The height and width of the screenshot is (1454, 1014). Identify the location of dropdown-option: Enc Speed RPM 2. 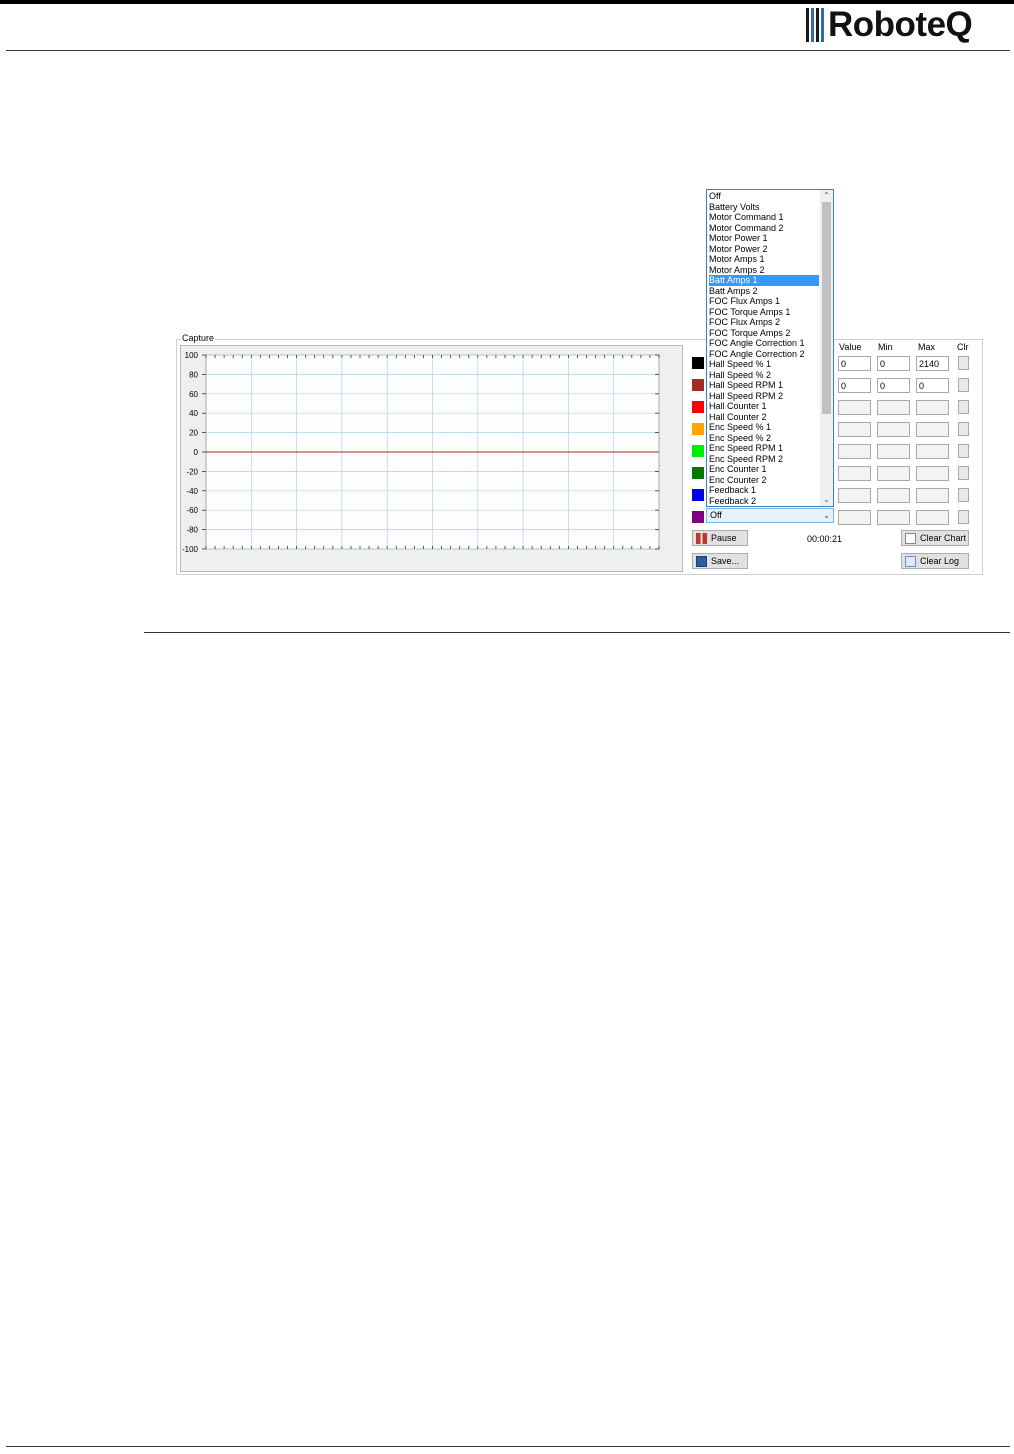
(764, 459).